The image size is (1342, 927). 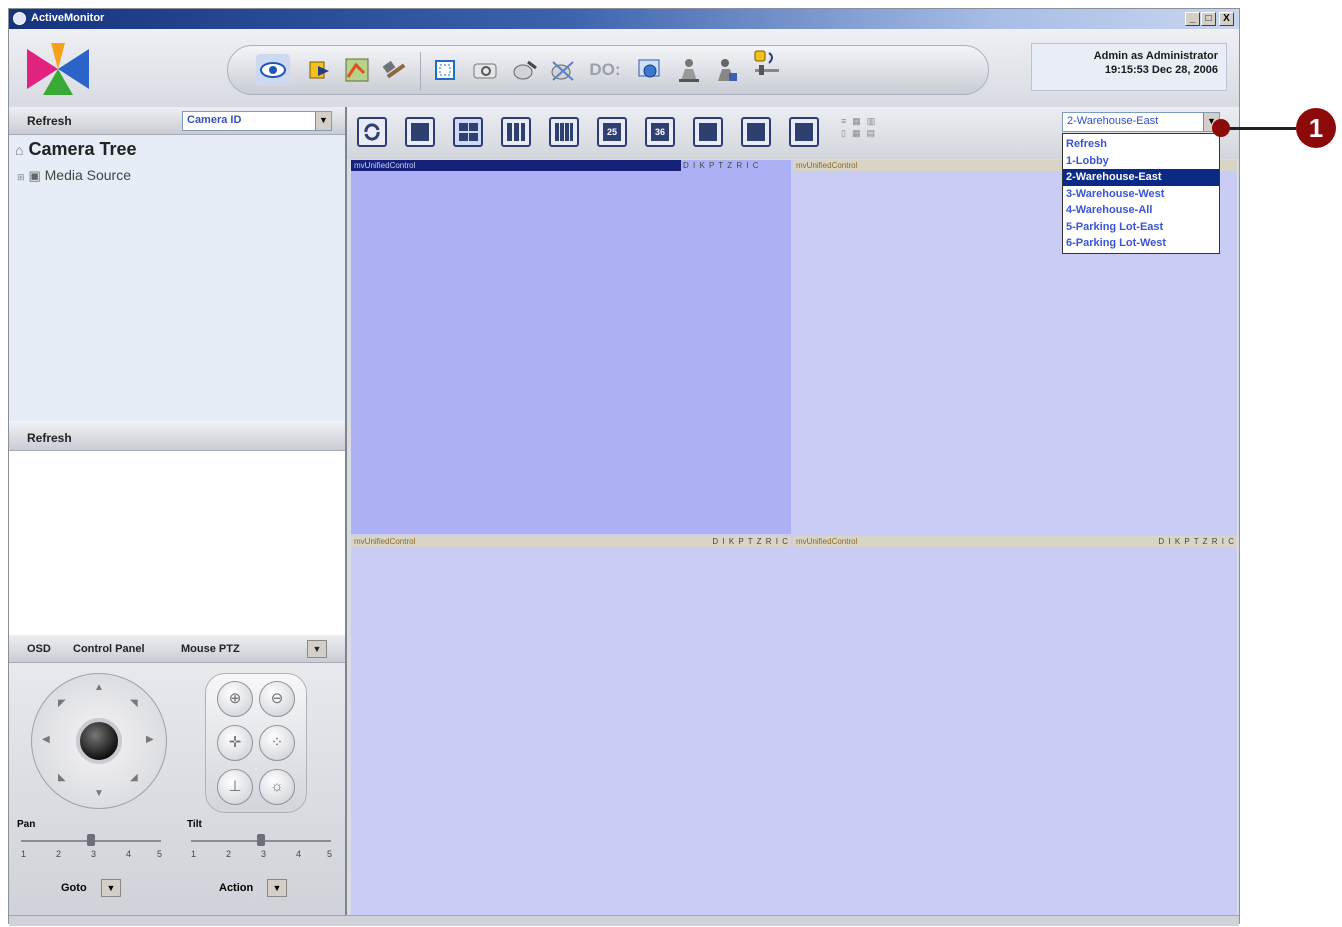 What do you see at coordinates (525, 70) in the screenshot?
I see `record-icon` at bounding box center [525, 70].